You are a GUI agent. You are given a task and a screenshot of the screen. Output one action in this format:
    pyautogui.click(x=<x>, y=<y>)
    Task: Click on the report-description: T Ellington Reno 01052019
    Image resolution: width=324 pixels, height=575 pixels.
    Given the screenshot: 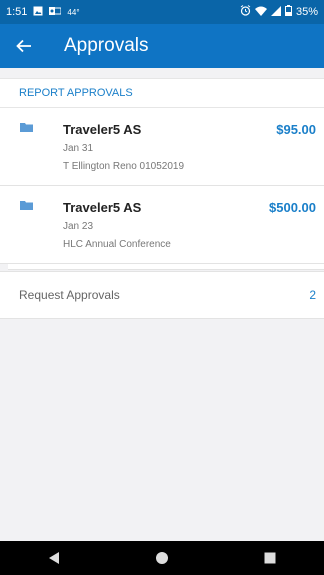 What is the action you would take?
    pyautogui.click(x=124, y=166)
    